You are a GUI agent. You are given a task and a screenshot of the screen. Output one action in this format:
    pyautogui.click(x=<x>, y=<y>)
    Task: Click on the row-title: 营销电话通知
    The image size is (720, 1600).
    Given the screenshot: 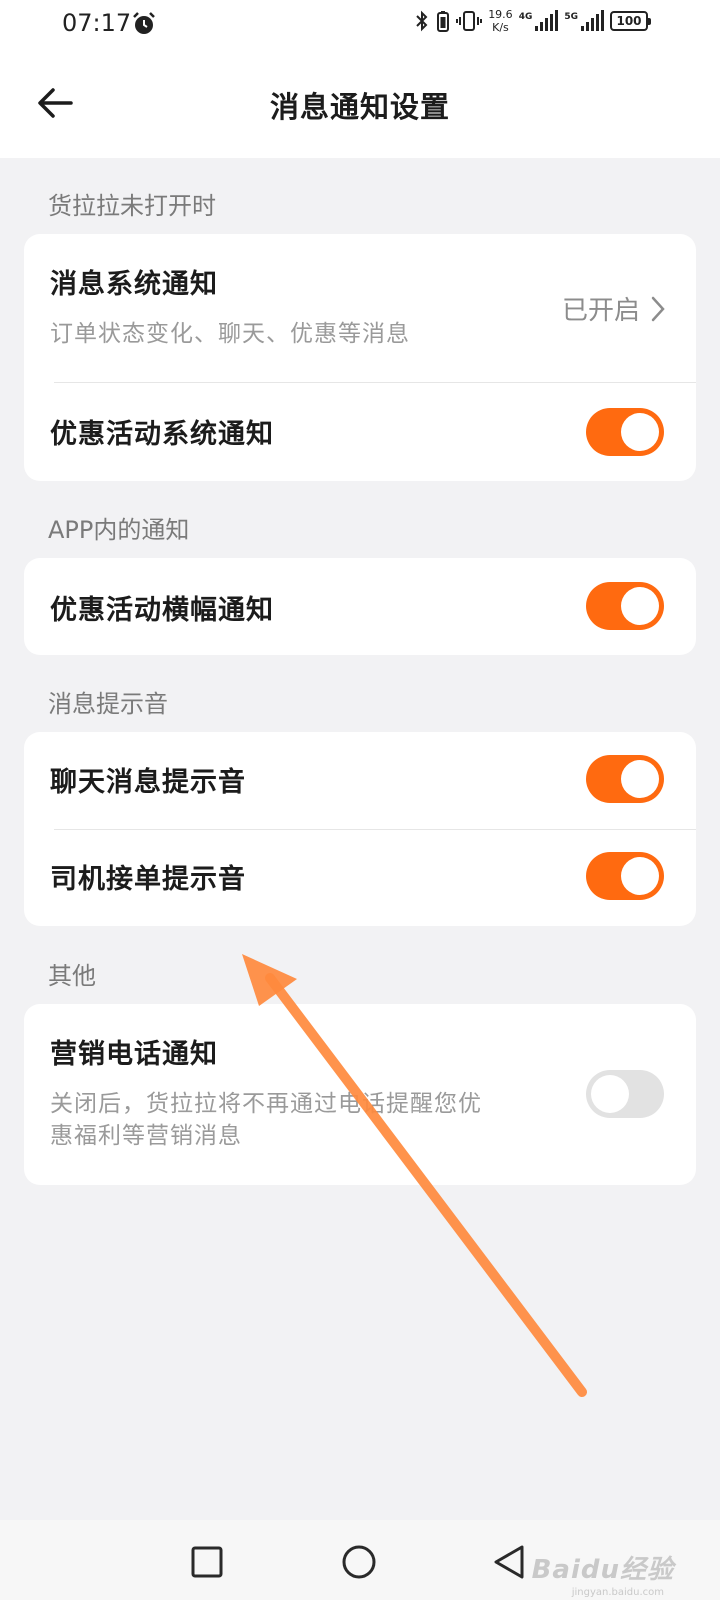 What is the action you would take?
    pyautogui.click(x=134, y=1054)
    